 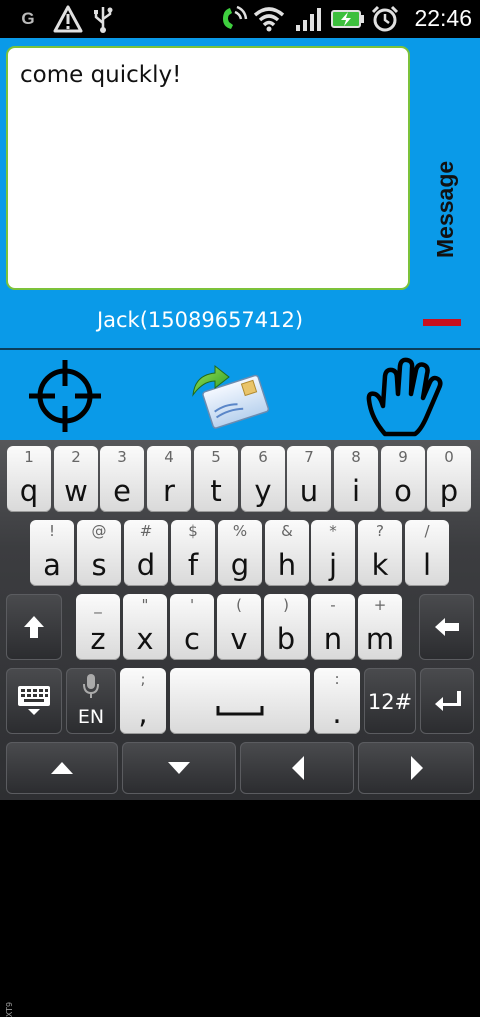 What do you see at coordinates (348, 19) in the screenshot?
I see `battery-charging-icon` at bounding box center [348, 19].